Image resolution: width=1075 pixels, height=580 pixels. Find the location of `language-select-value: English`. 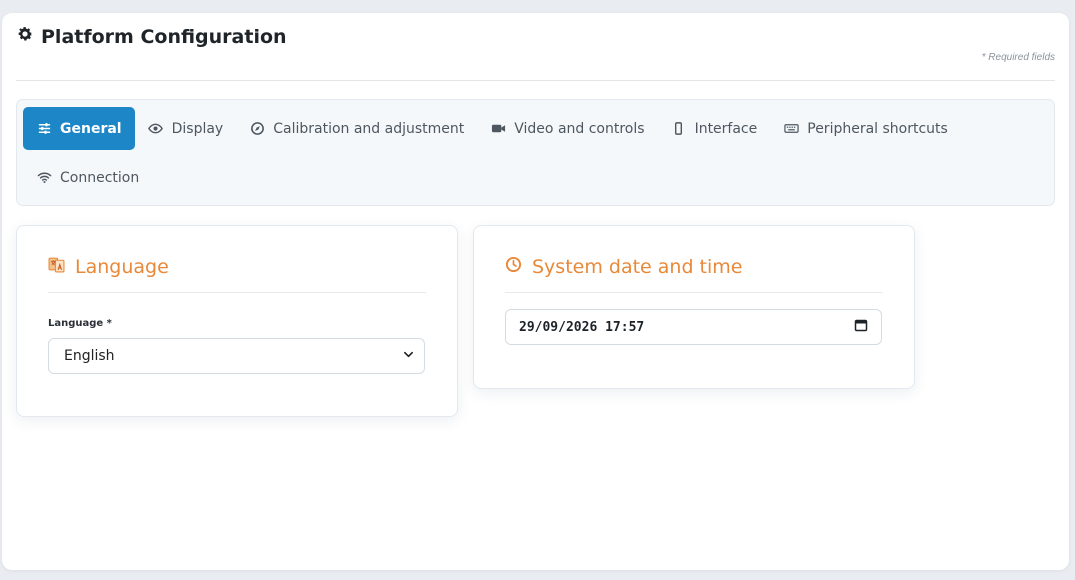

language-select-value: English is located at coordinates (89, 356).